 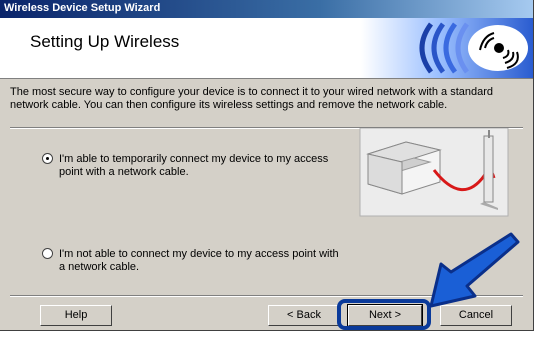 I want to click on page-title: Setting Up Wireless, so click(x=105, y=41).